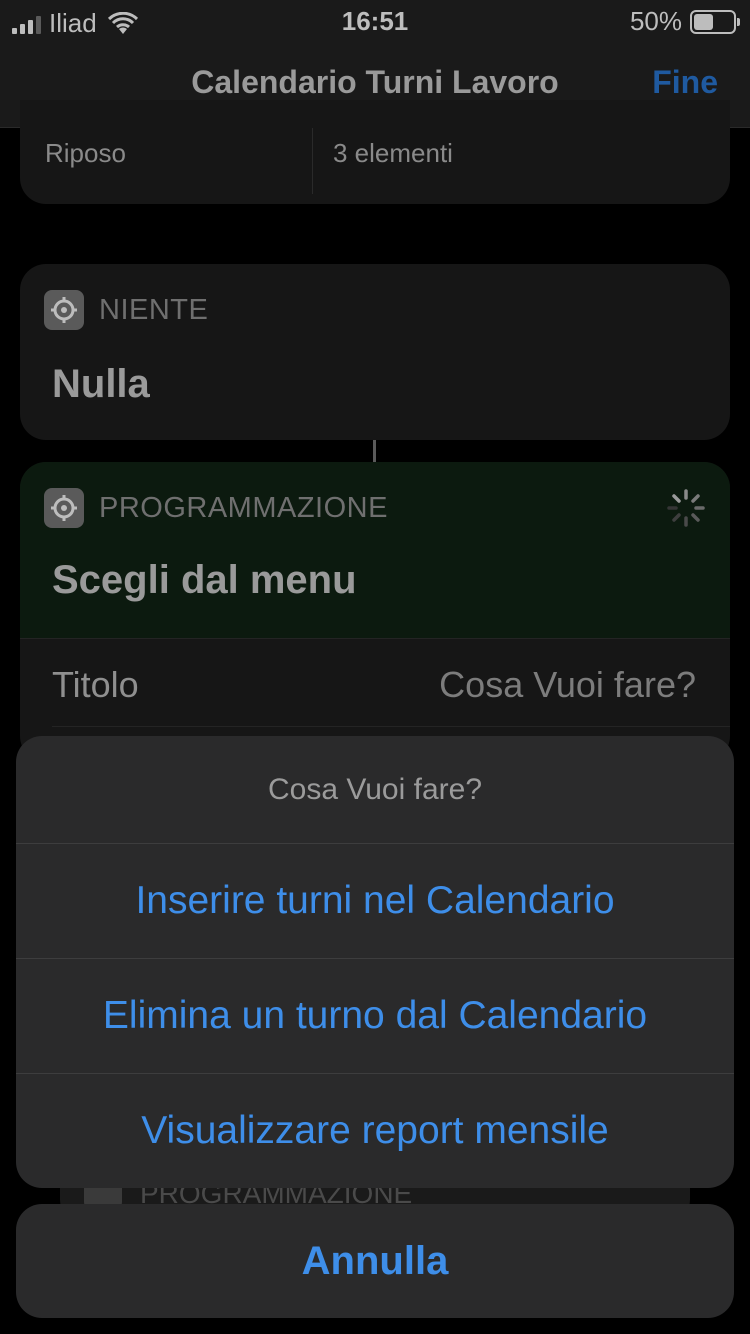 This screenshot has height=1334, width=750. Describe the element at coordinates (375, 900) in the screenshot. I see `menu-option-inserire-turni: Inserire turni nel Calendario` at that location.